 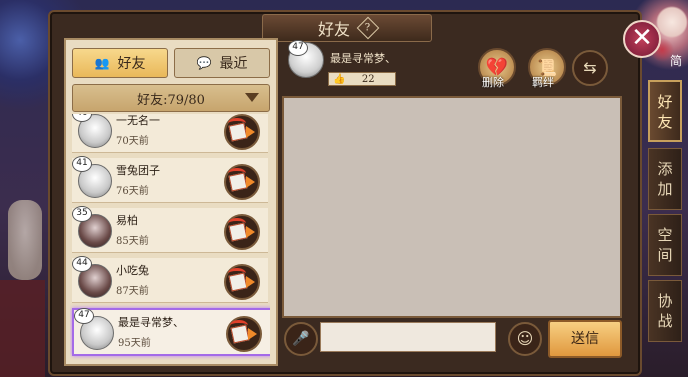 I want to click on list-item: 35 易柏 85天前, so click(x=170, y=229).